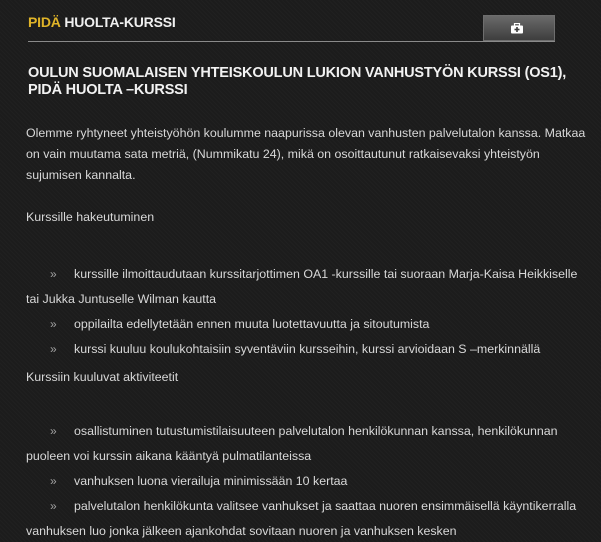 The image size is (601, 542). I want to click on first-aid-box-icon, so click(517, 28).